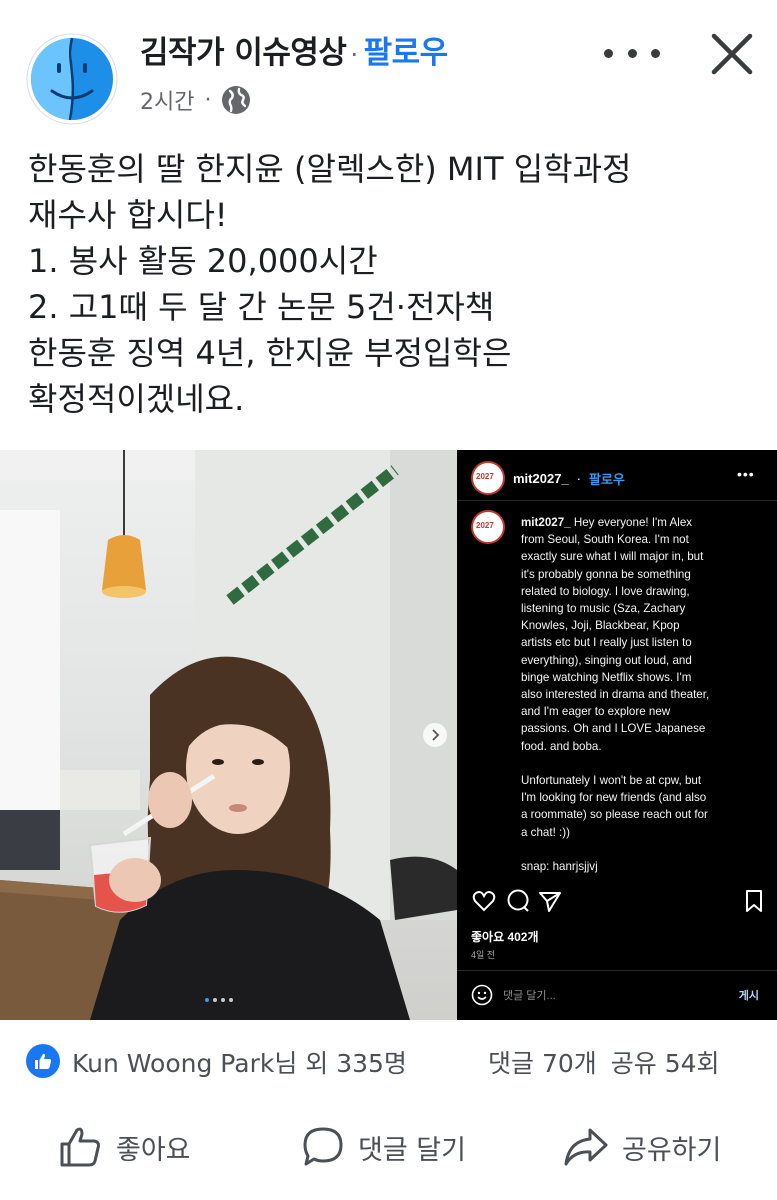 This screenshot has width=777, height=1200. What do you see at coordinates (330, 169) in the screenshot?
I see `post-line: 한동훈의 딸 한지윤 (알렉스한) MIT 입학과정` at bounding box center [330, 169].